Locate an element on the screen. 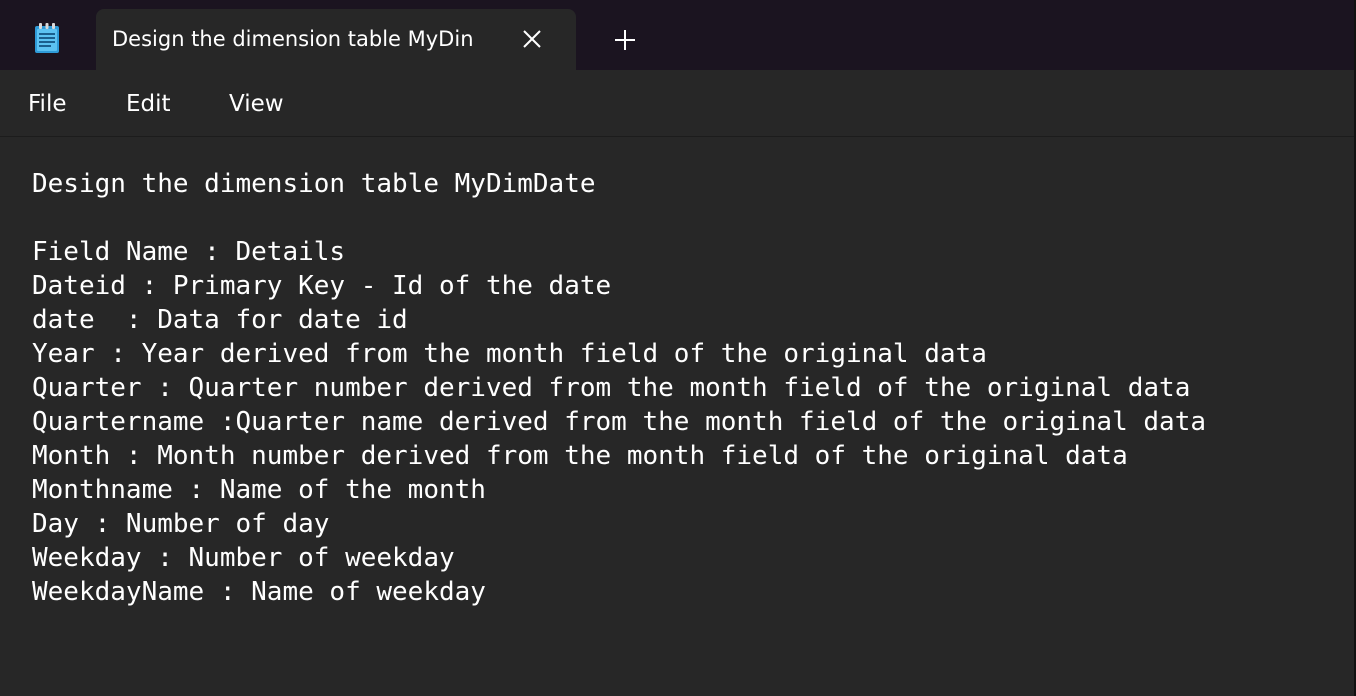 The width and height of the screenshot is (1356, 696). menu-edit: Edit is located at coordinates (148, 103).